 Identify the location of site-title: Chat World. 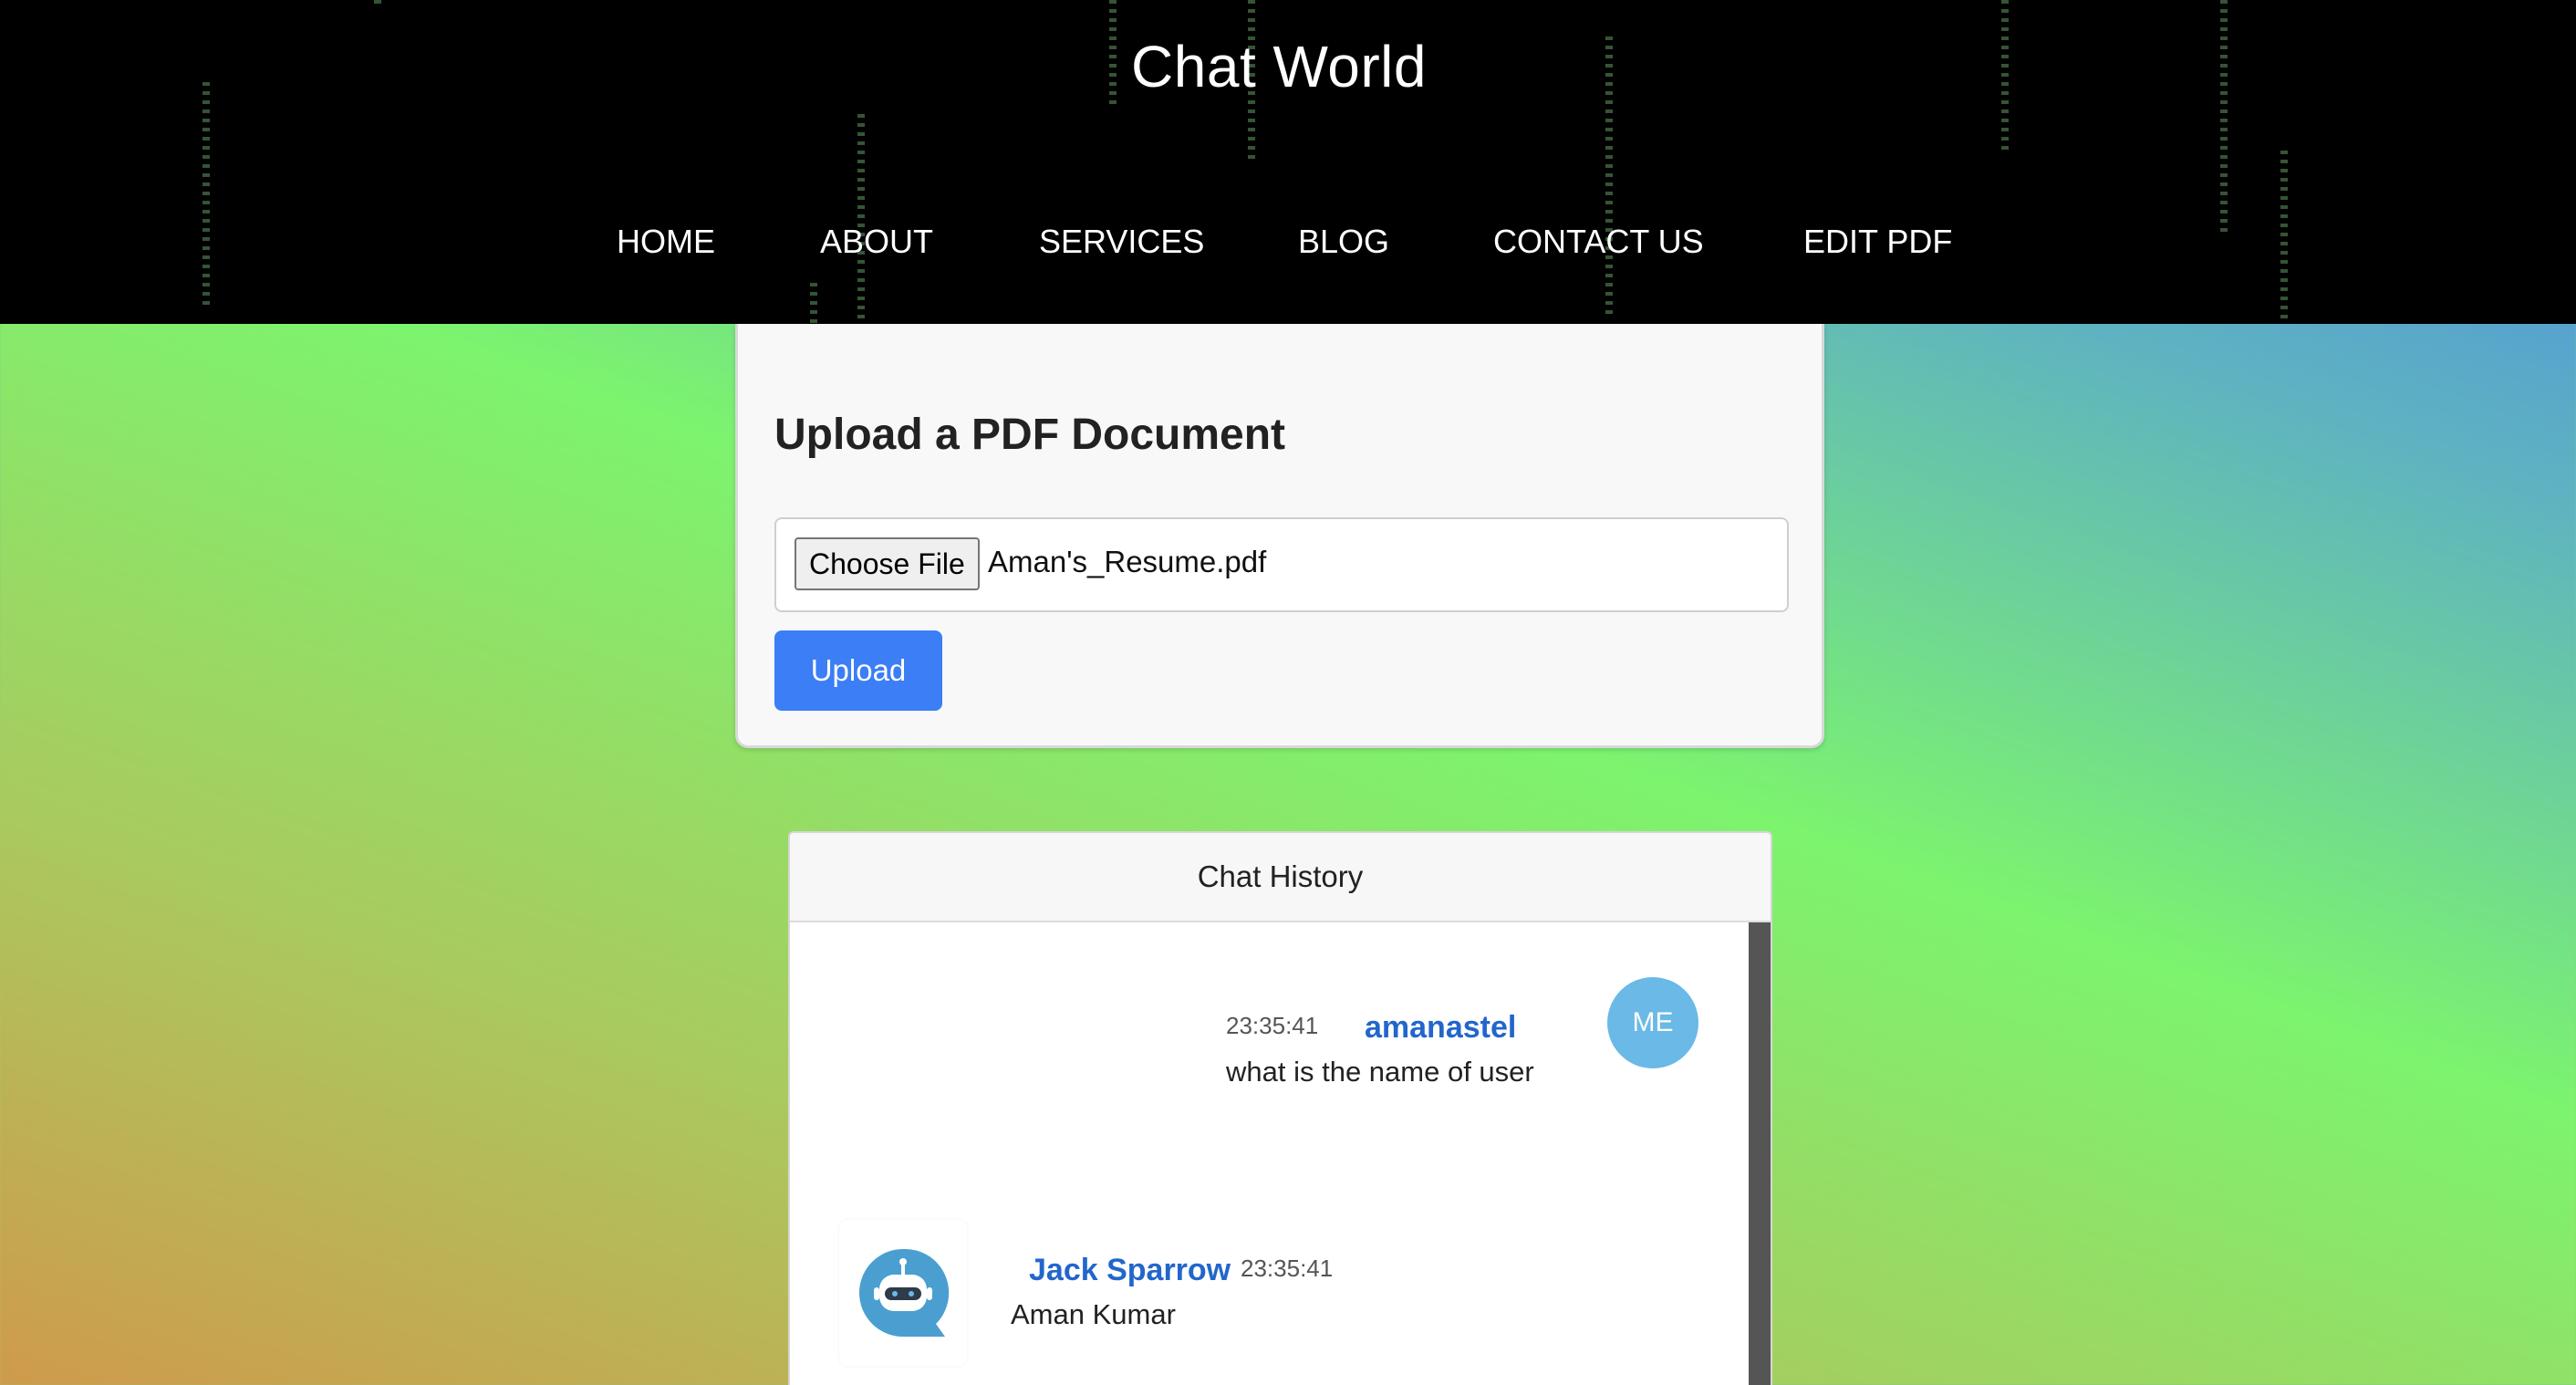
(1279, 66).